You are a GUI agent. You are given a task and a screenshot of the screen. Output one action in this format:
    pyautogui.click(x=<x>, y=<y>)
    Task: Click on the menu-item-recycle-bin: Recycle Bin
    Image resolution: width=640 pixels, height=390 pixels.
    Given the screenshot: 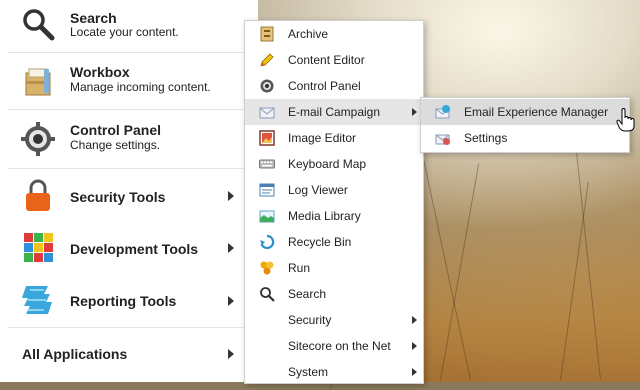 What is the action you would take?
    pyautogui.click(x=334, y=242)
    